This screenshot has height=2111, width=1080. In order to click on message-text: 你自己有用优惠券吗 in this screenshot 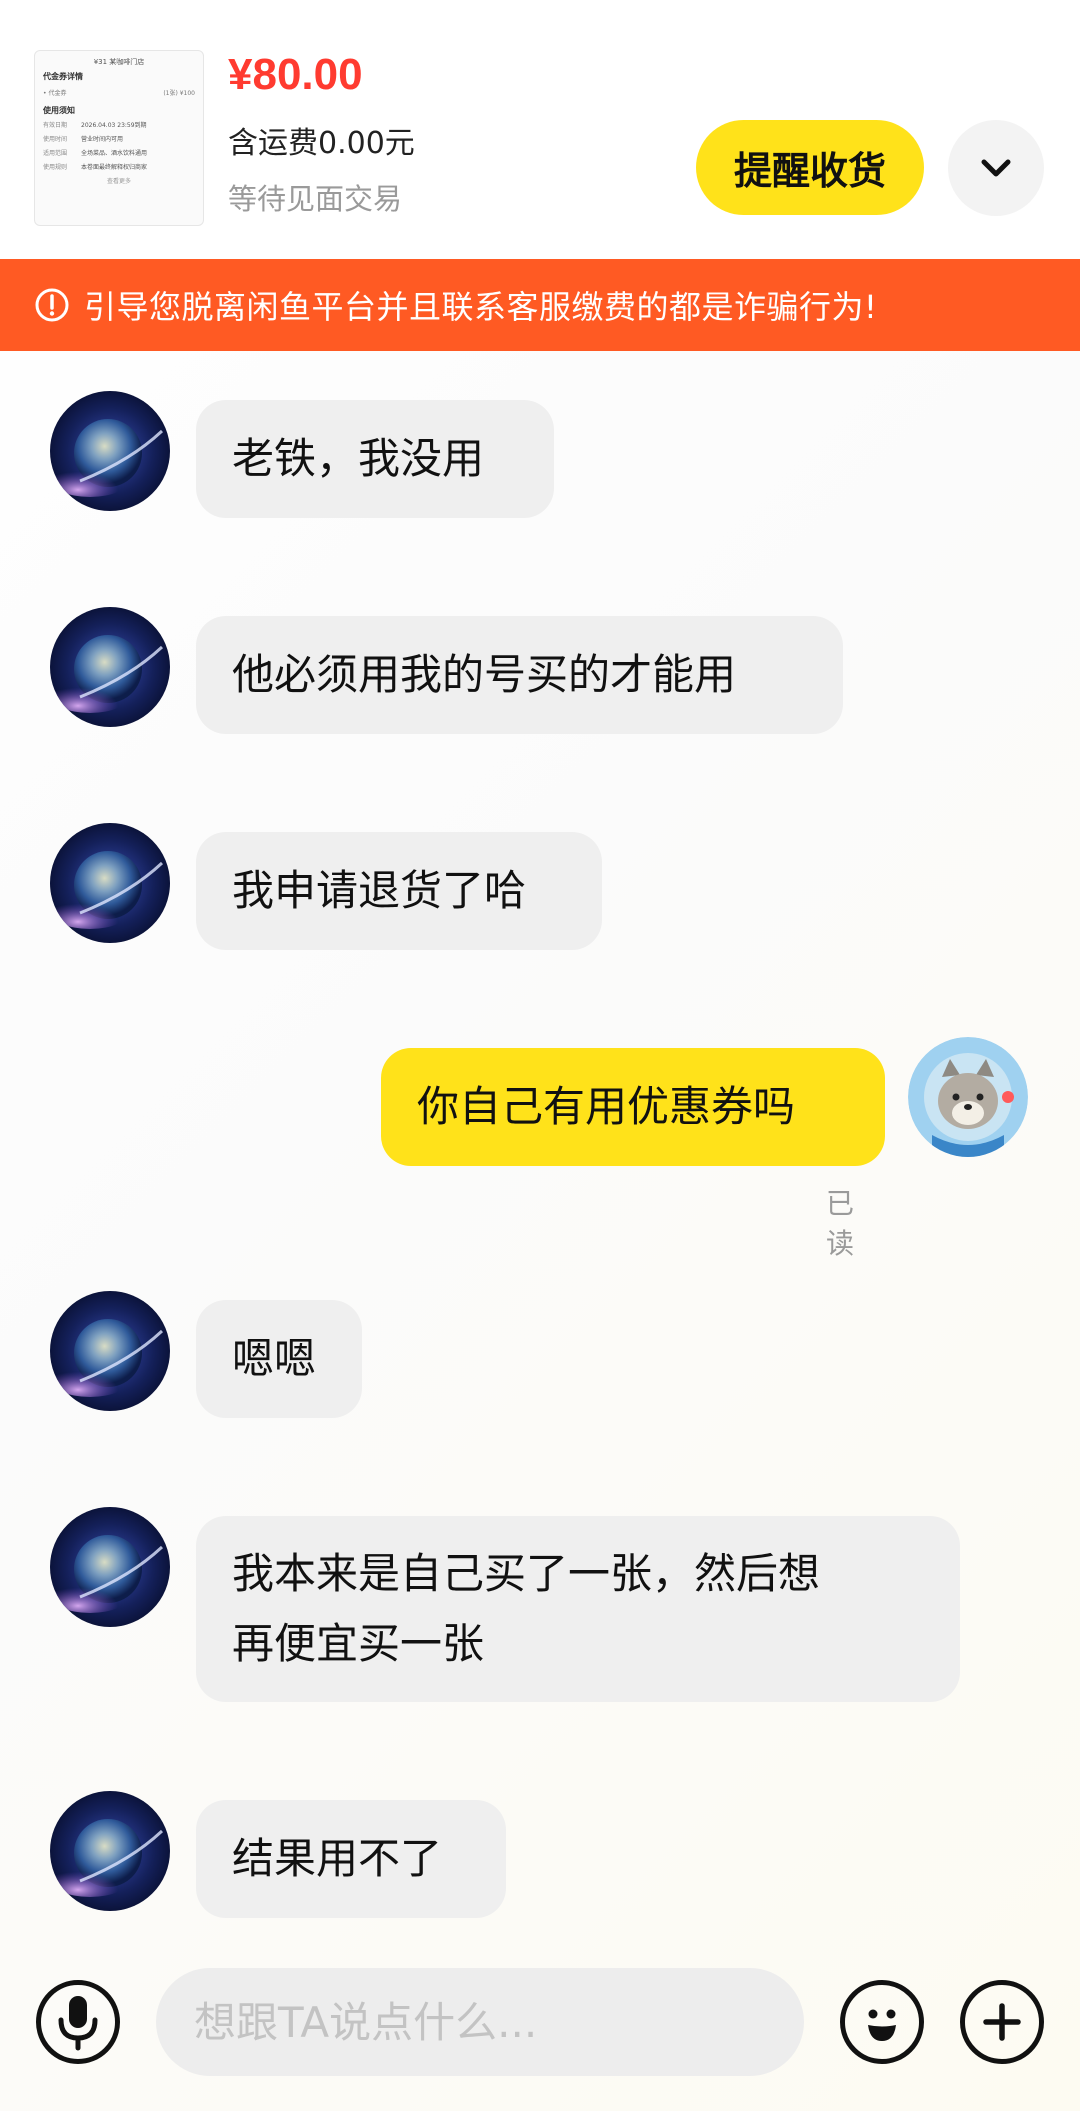, I will do `click(606, 1106)`.